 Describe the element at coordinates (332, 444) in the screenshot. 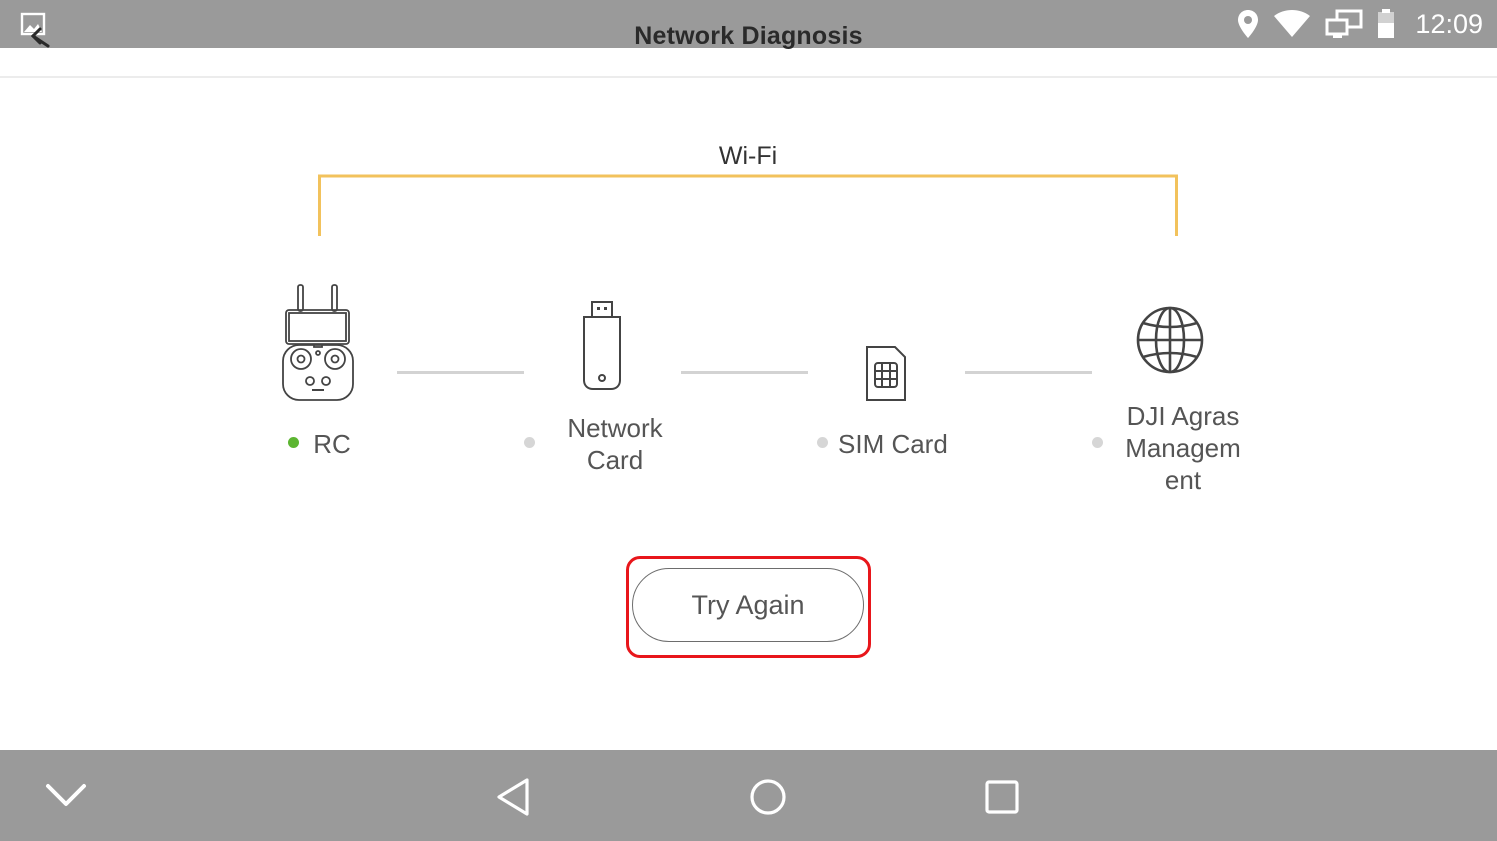

I see `rc-label: RC` at that location.